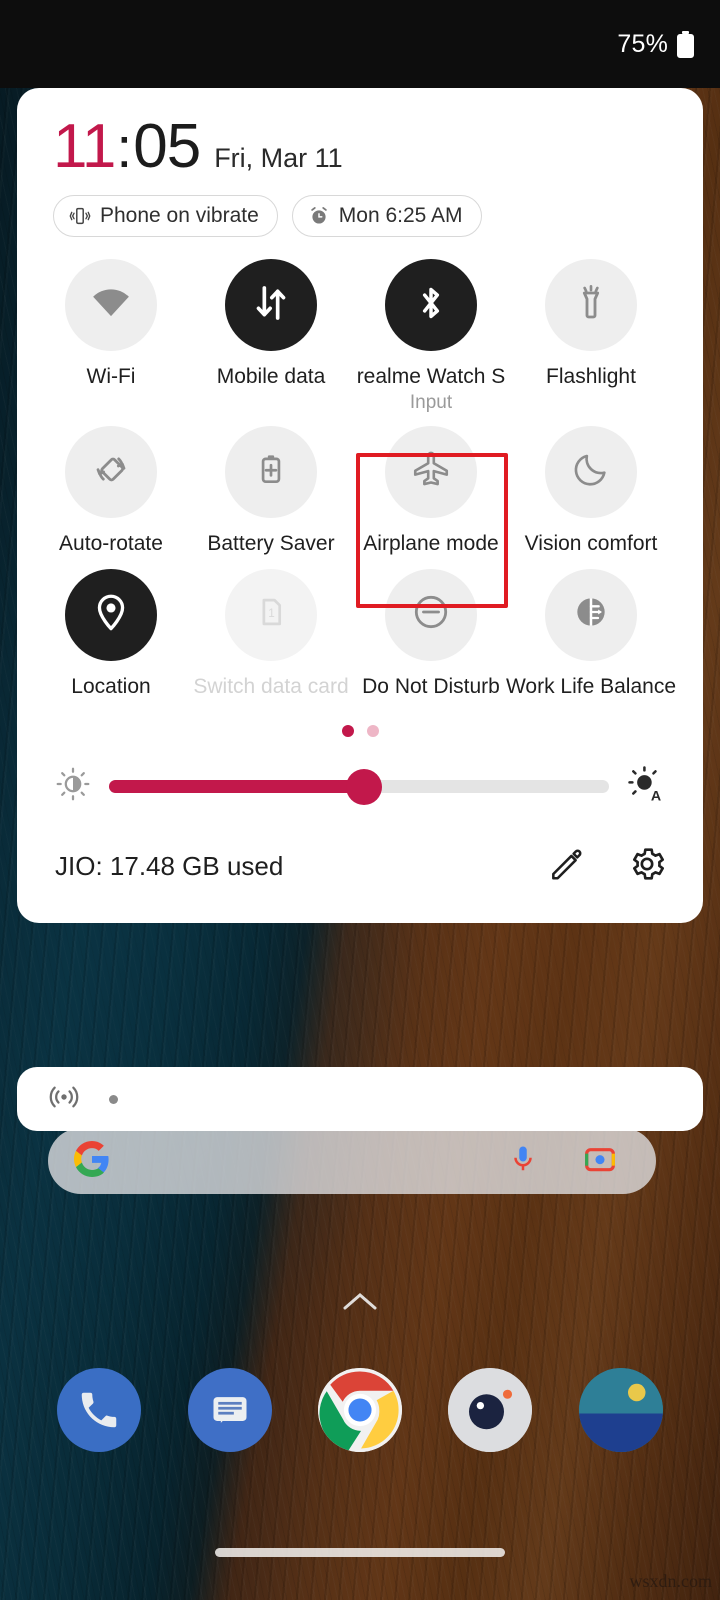  I want to click on messages-icon, so click(230, 1410).